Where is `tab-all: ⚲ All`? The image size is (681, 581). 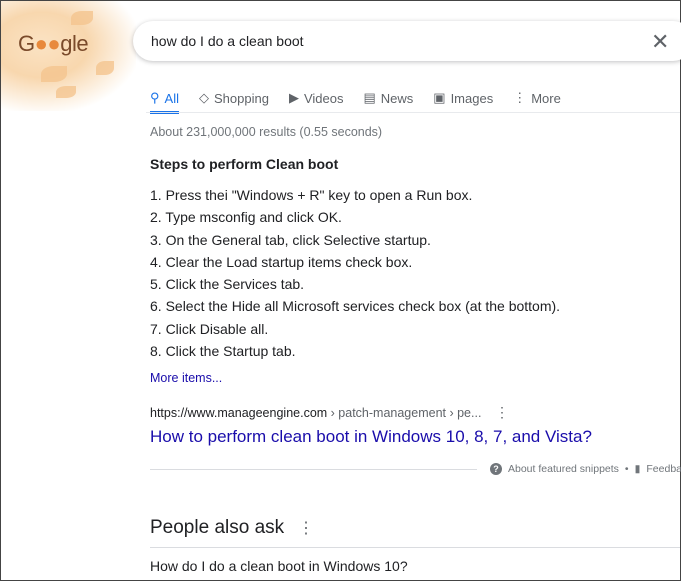
tab-all: ⚲ All is located at coordinates (164, 99).